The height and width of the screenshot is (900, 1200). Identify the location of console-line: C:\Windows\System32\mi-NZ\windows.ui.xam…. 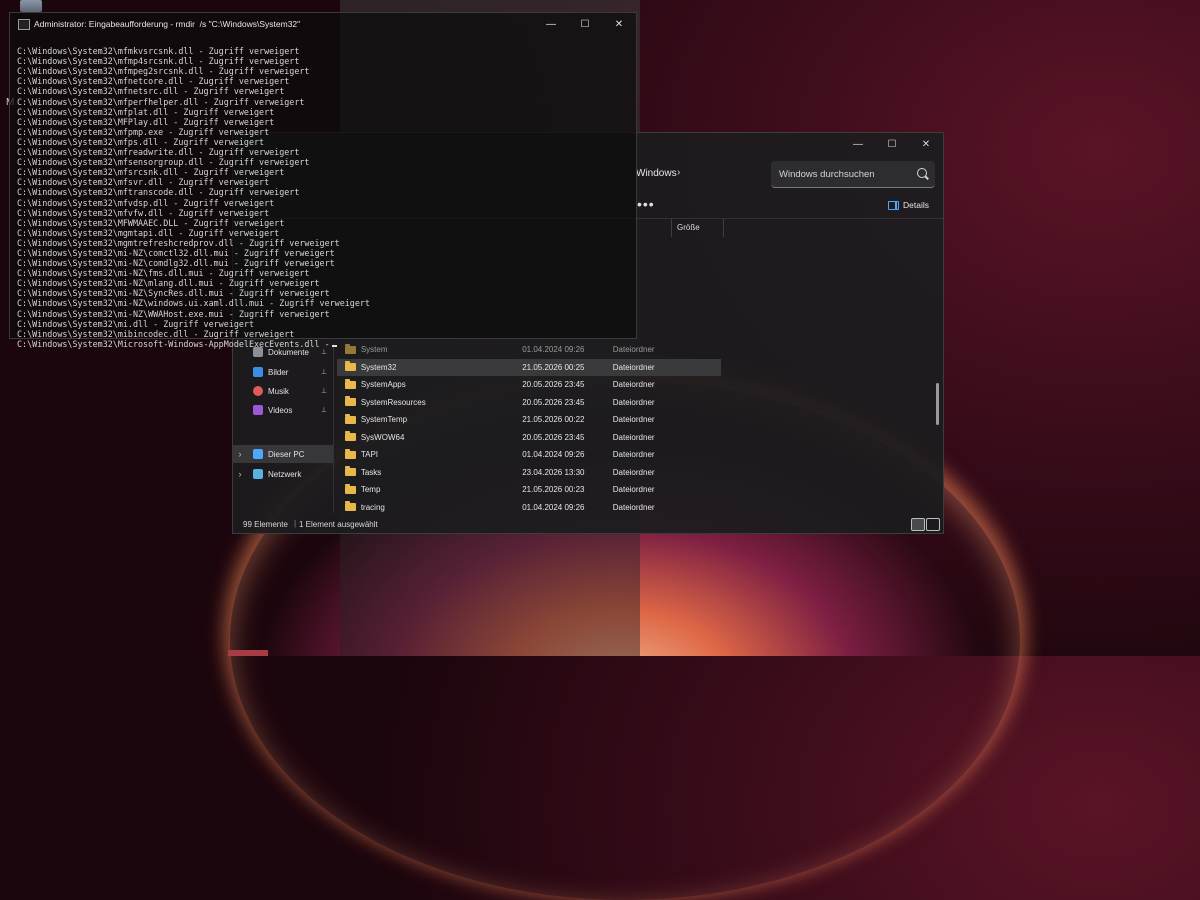
(193, 303).